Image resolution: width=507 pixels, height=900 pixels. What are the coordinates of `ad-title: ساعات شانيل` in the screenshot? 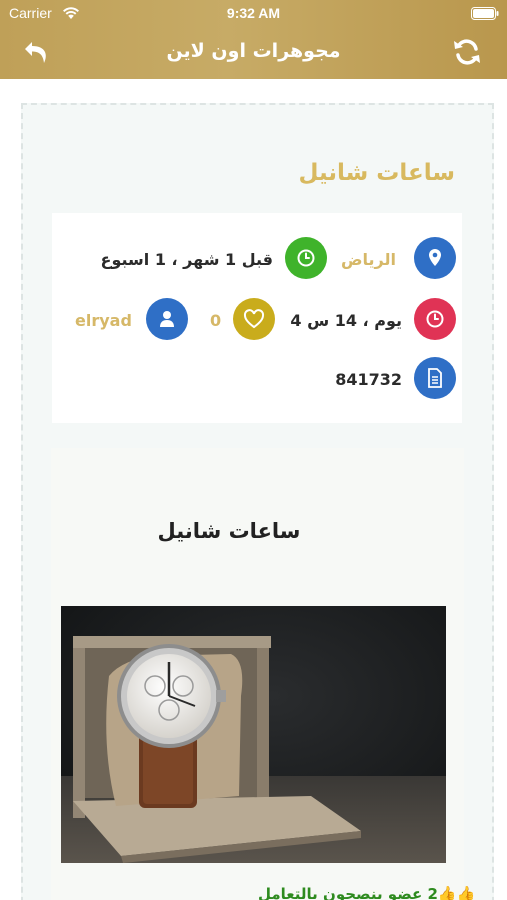 It's located at (376, 173).